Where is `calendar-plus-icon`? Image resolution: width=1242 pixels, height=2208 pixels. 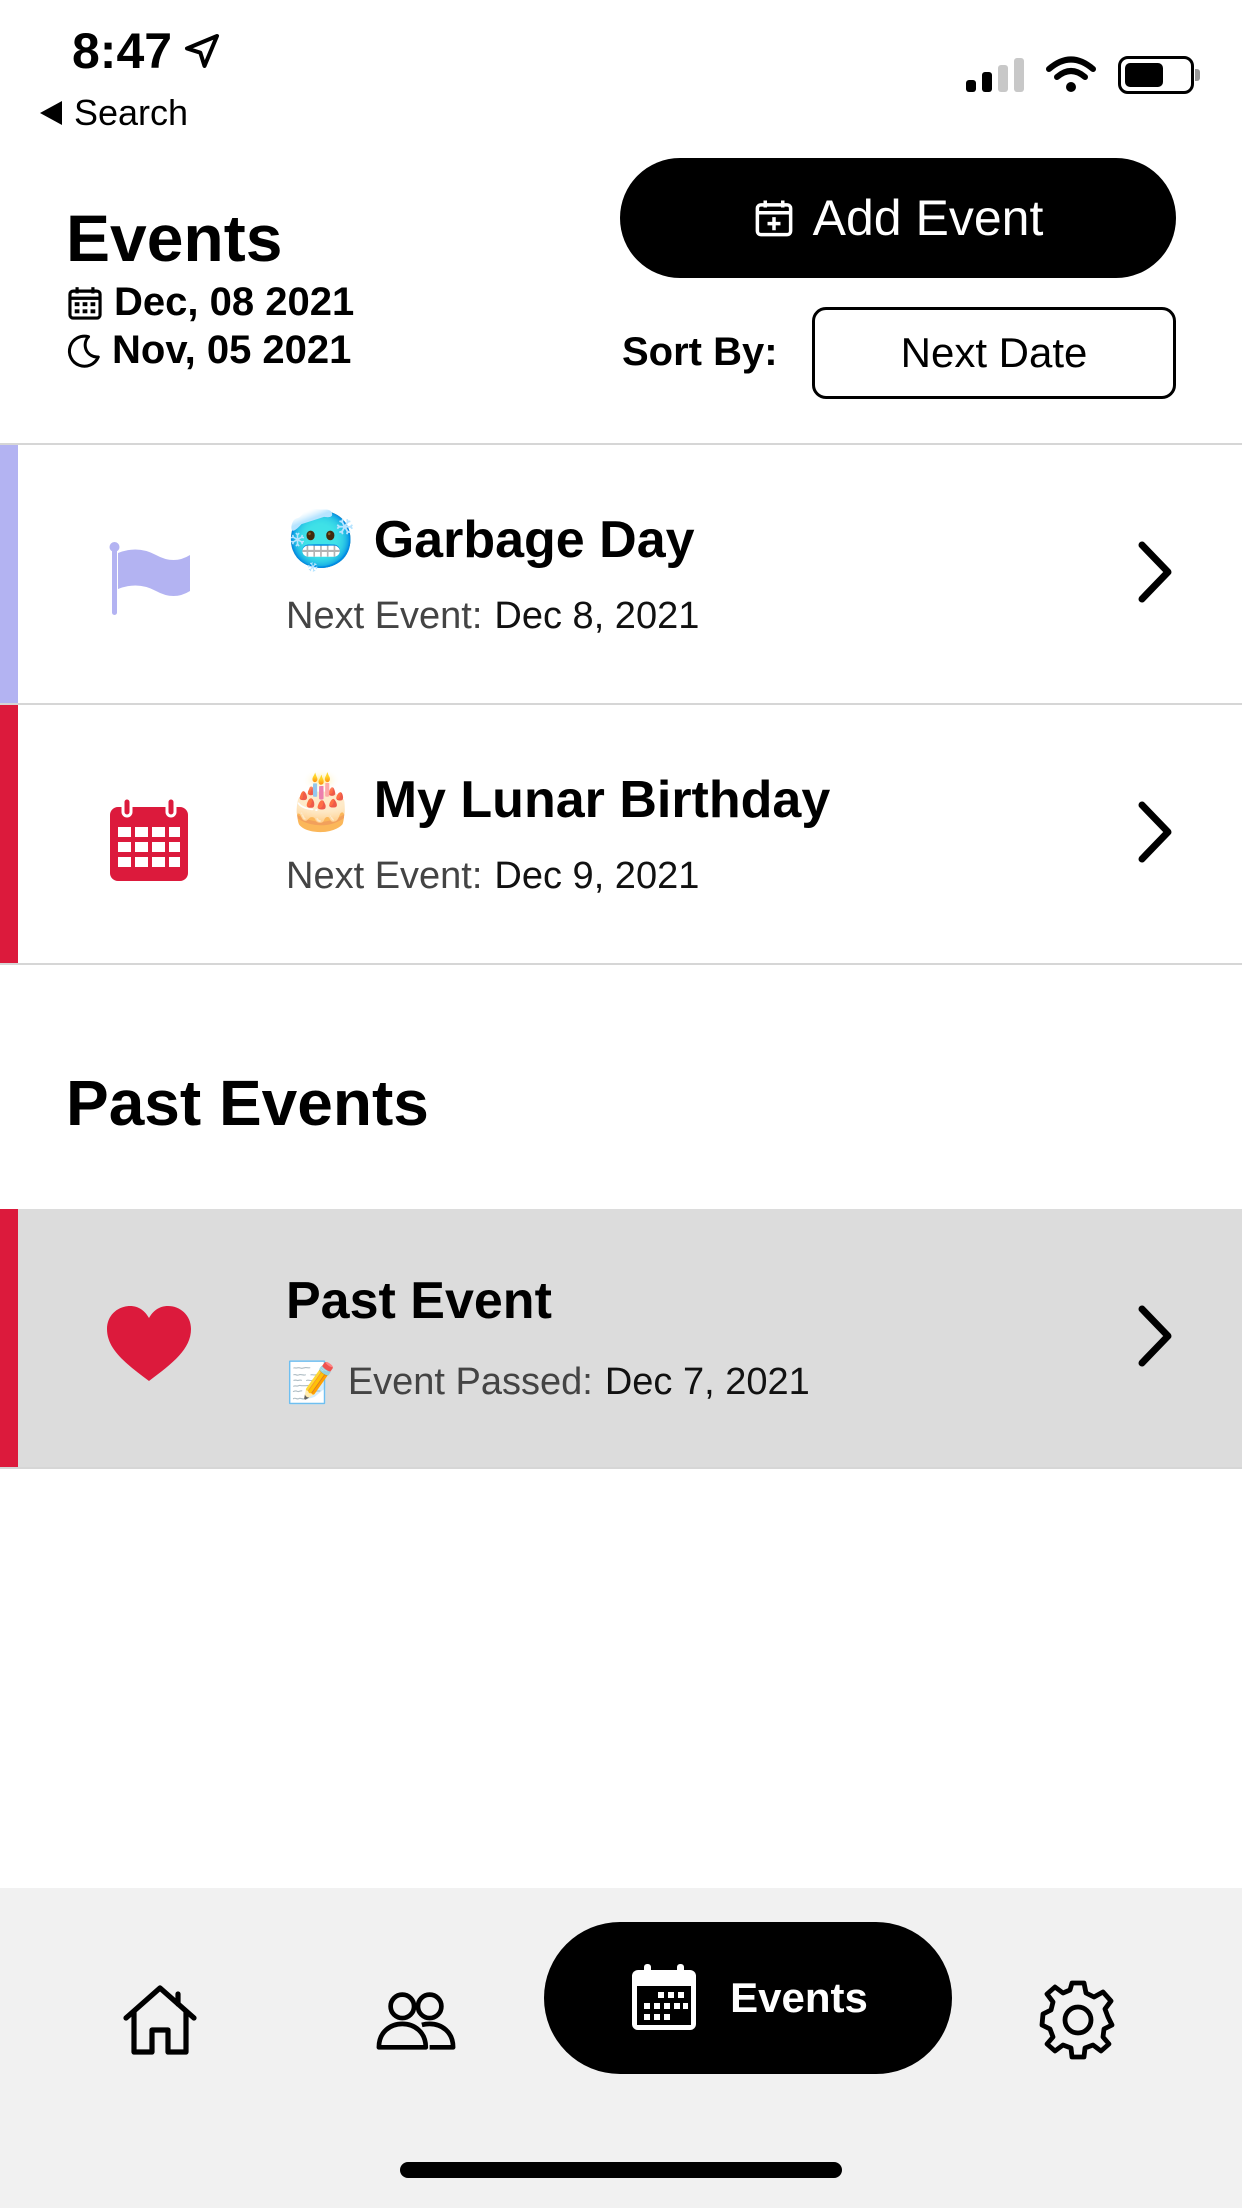
calendar-plus-icon is located at coordinates (774, 218).